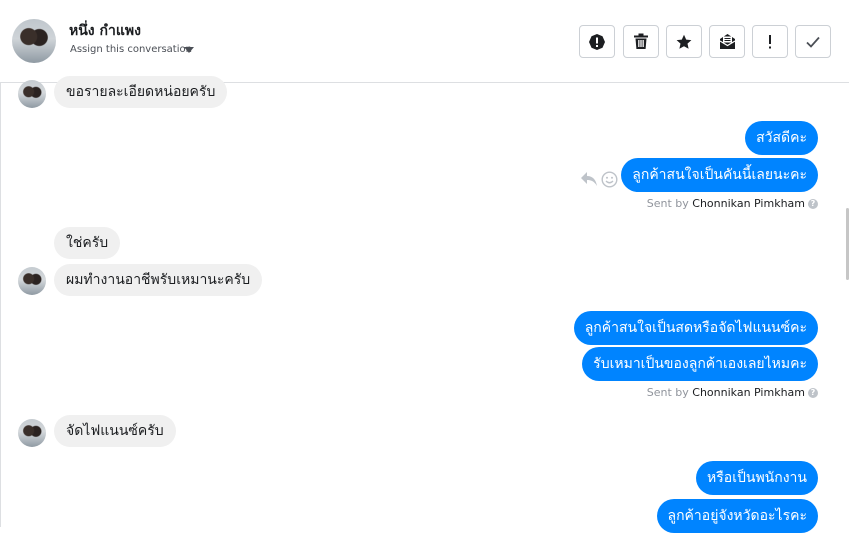 This screenshot has width=850, height=533. I want to click on spam-button, so click(597, 41).